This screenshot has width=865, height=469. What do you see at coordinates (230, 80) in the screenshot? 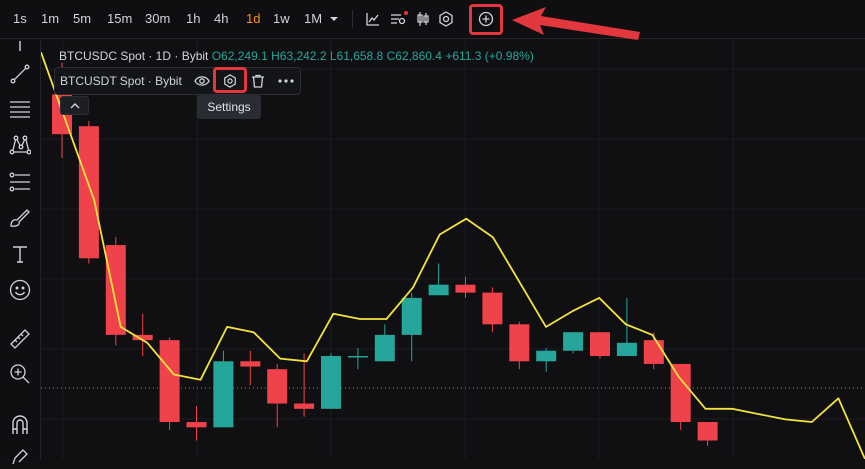
I see `settings-highlight-box` at bounding box center [230, 80].